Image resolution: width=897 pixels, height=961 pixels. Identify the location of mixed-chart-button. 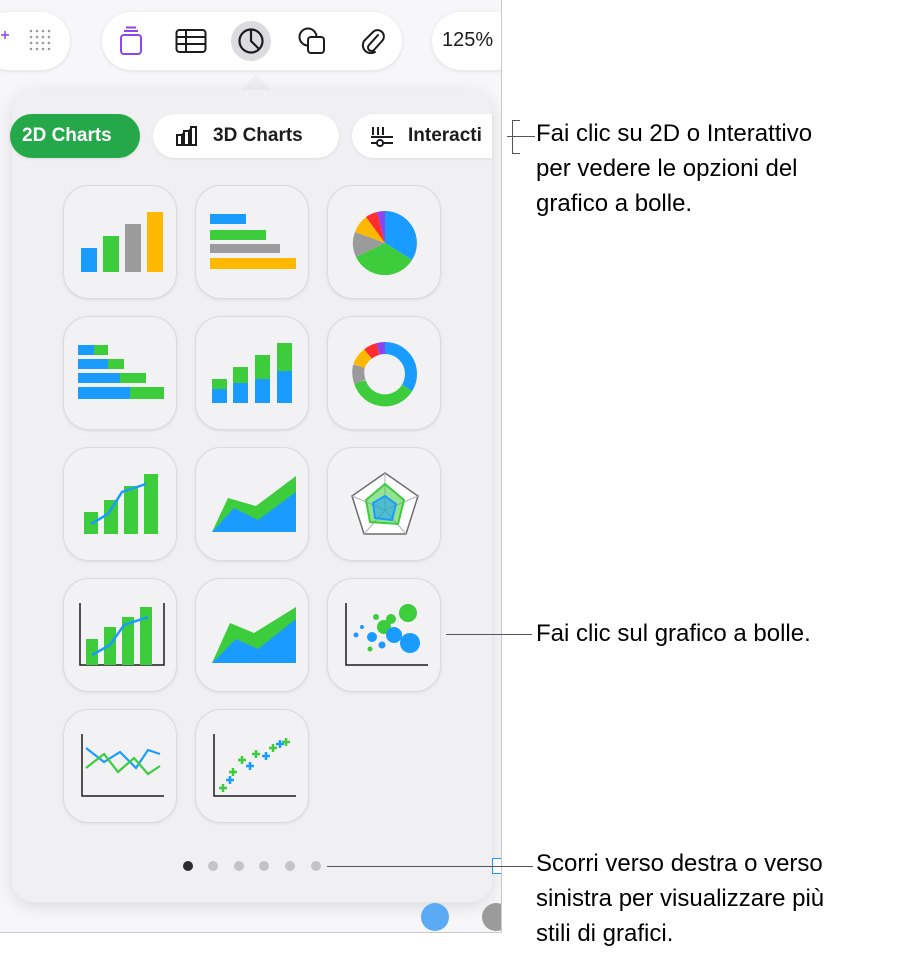
(120, 504).